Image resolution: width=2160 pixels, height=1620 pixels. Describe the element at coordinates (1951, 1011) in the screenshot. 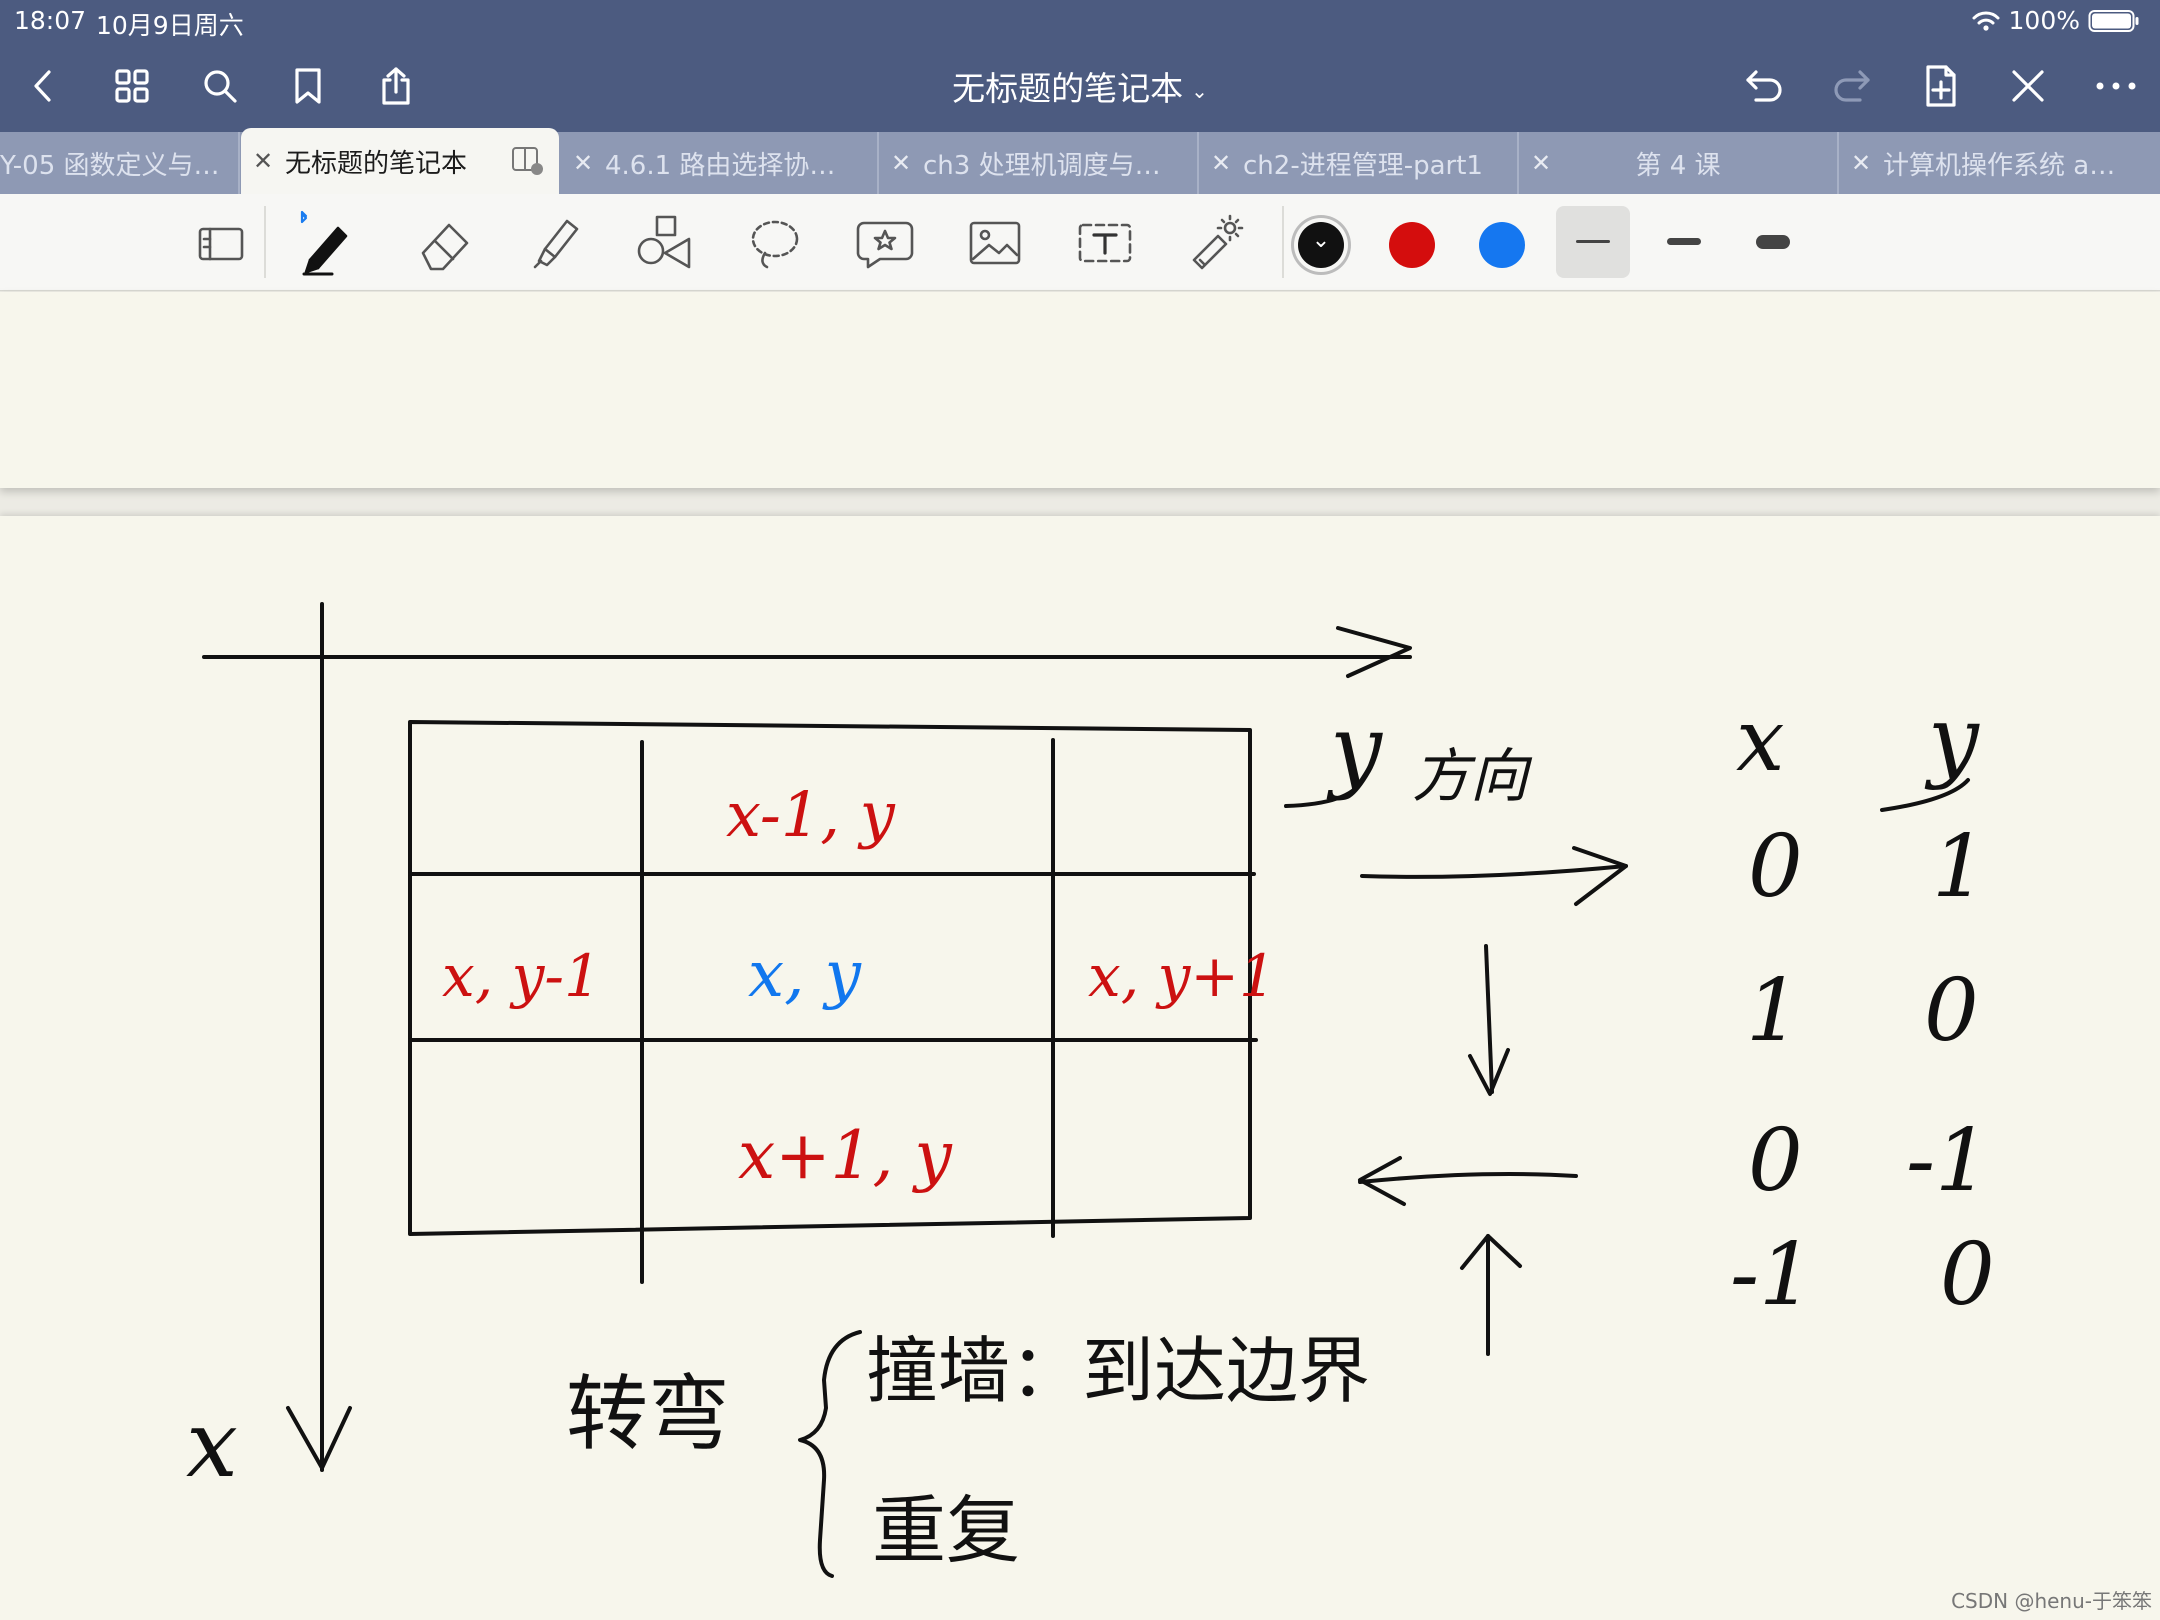

I see `row-2-y: 0` at that location.